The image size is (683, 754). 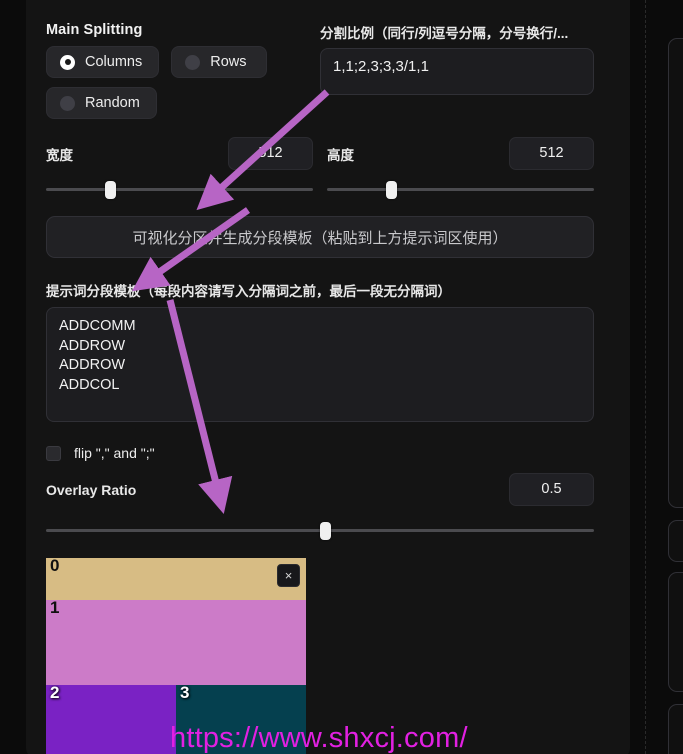 I want to click on rail-panel-textarea, so click(x=675, y=632).